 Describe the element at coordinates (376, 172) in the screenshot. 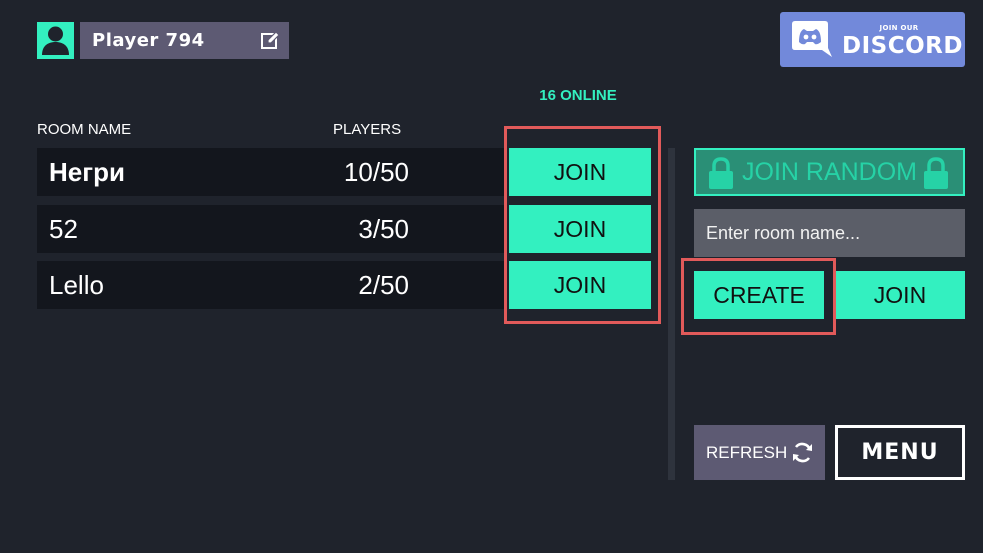

I see `room-player-count: 10/50` at that location.